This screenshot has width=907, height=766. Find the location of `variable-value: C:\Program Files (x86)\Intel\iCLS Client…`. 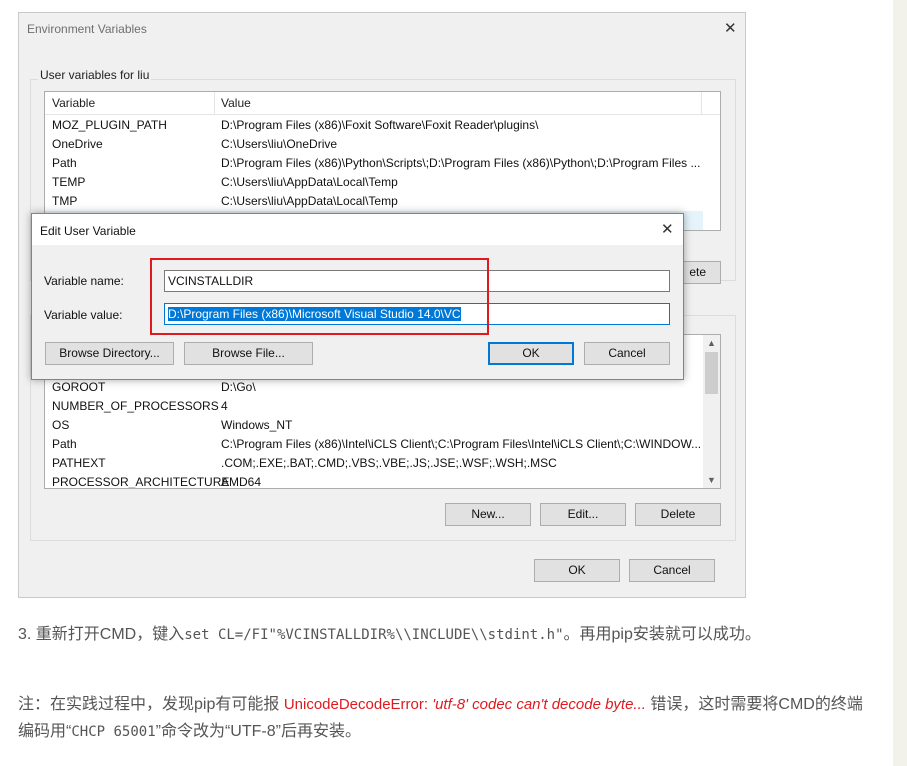

variable-value: C:\Program Files (x86)\Intel\iCLS Client… is located at coordinates (461, 444).